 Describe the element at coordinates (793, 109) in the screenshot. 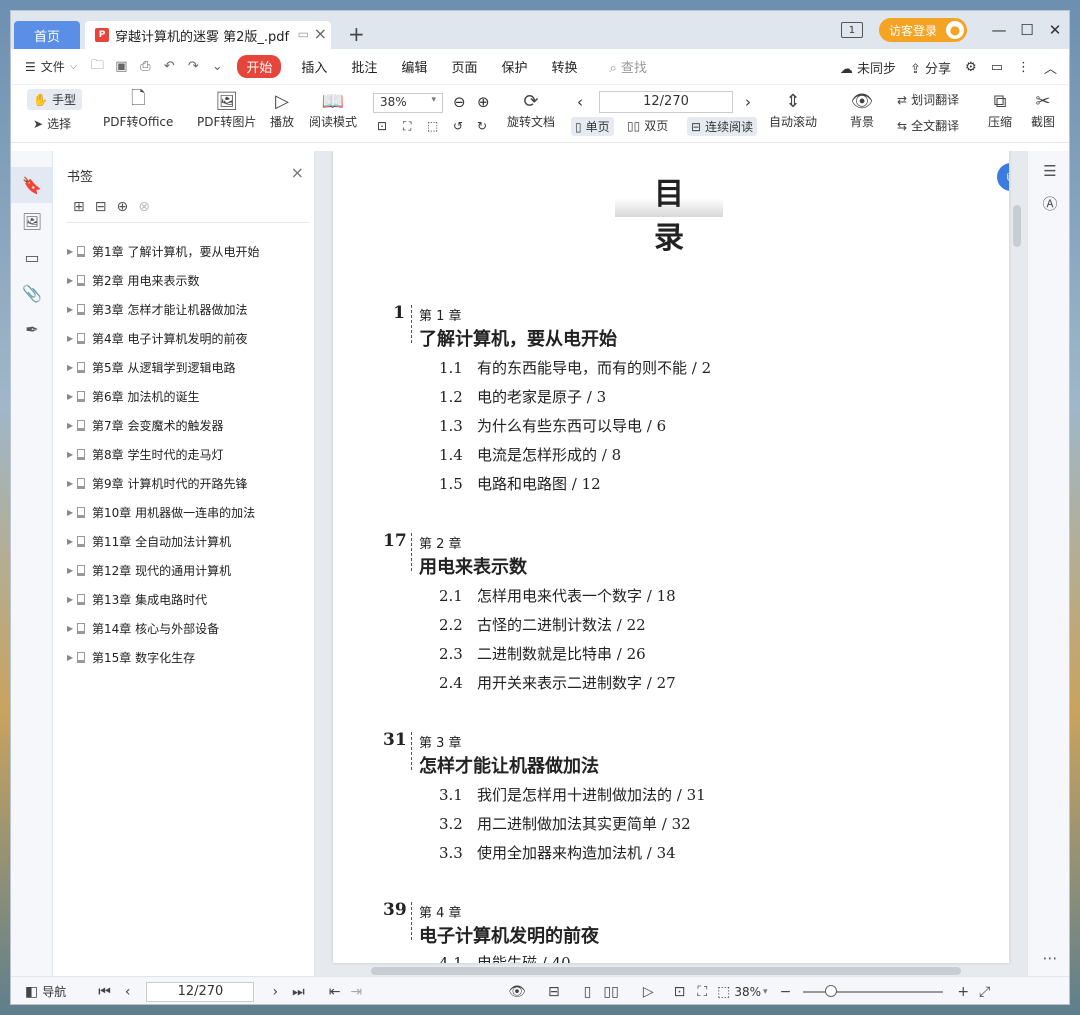

I see `auto-scroll-button: ⇕ 自动滚动` at that location.